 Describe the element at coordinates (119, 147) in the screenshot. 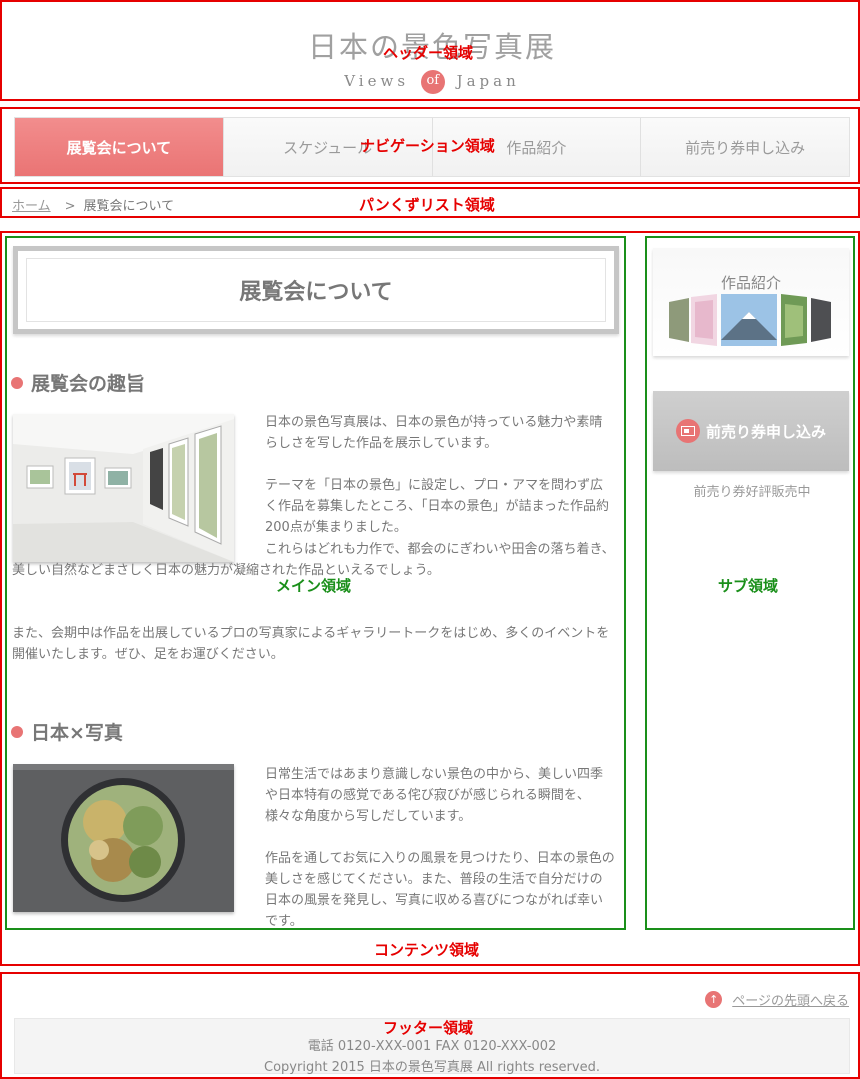

I see `nav-item-about: 展覧会について` at that location.